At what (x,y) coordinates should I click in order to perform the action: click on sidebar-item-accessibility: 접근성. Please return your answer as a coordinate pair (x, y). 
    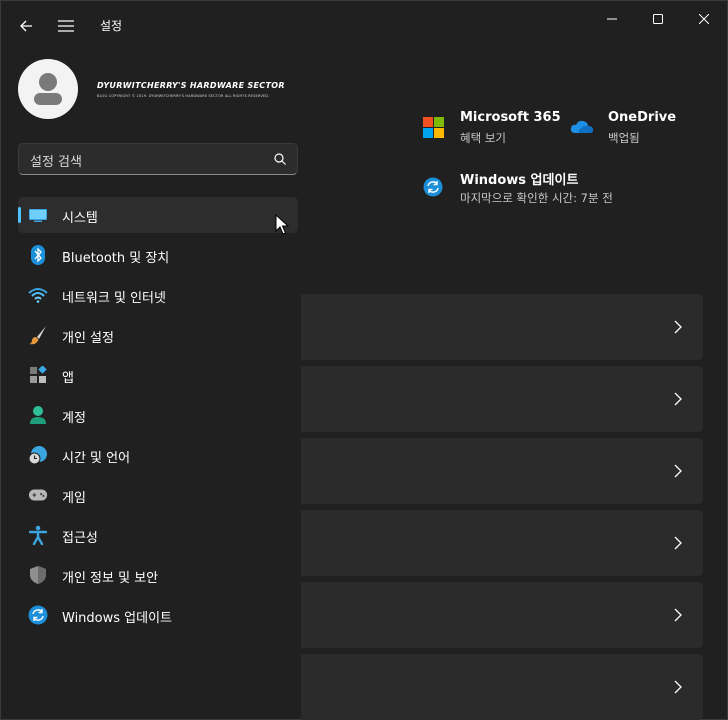
    Looking at the image, I should click on (158, 535).